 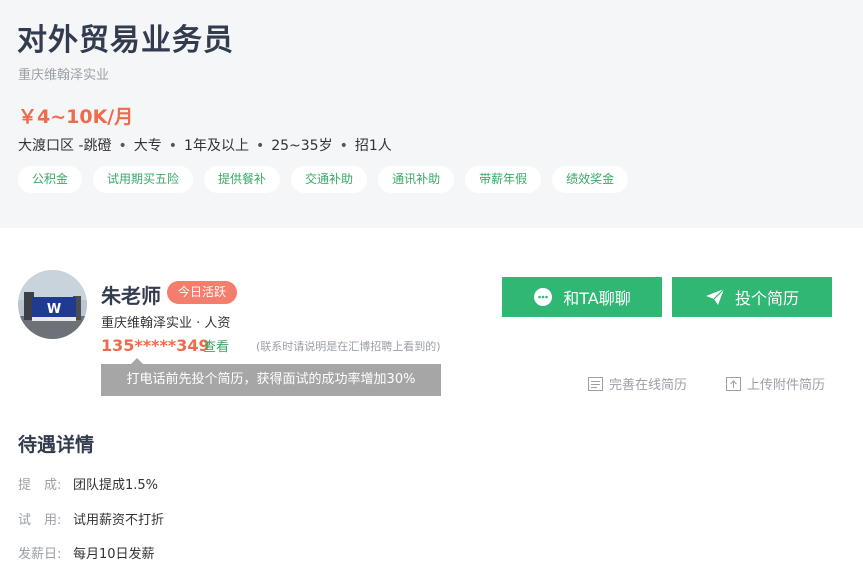 What do you see at coordinates (143, 179) in the screenshot?
I see `benefit-tag: 试用期买五险` at bounding box center [143, 179].